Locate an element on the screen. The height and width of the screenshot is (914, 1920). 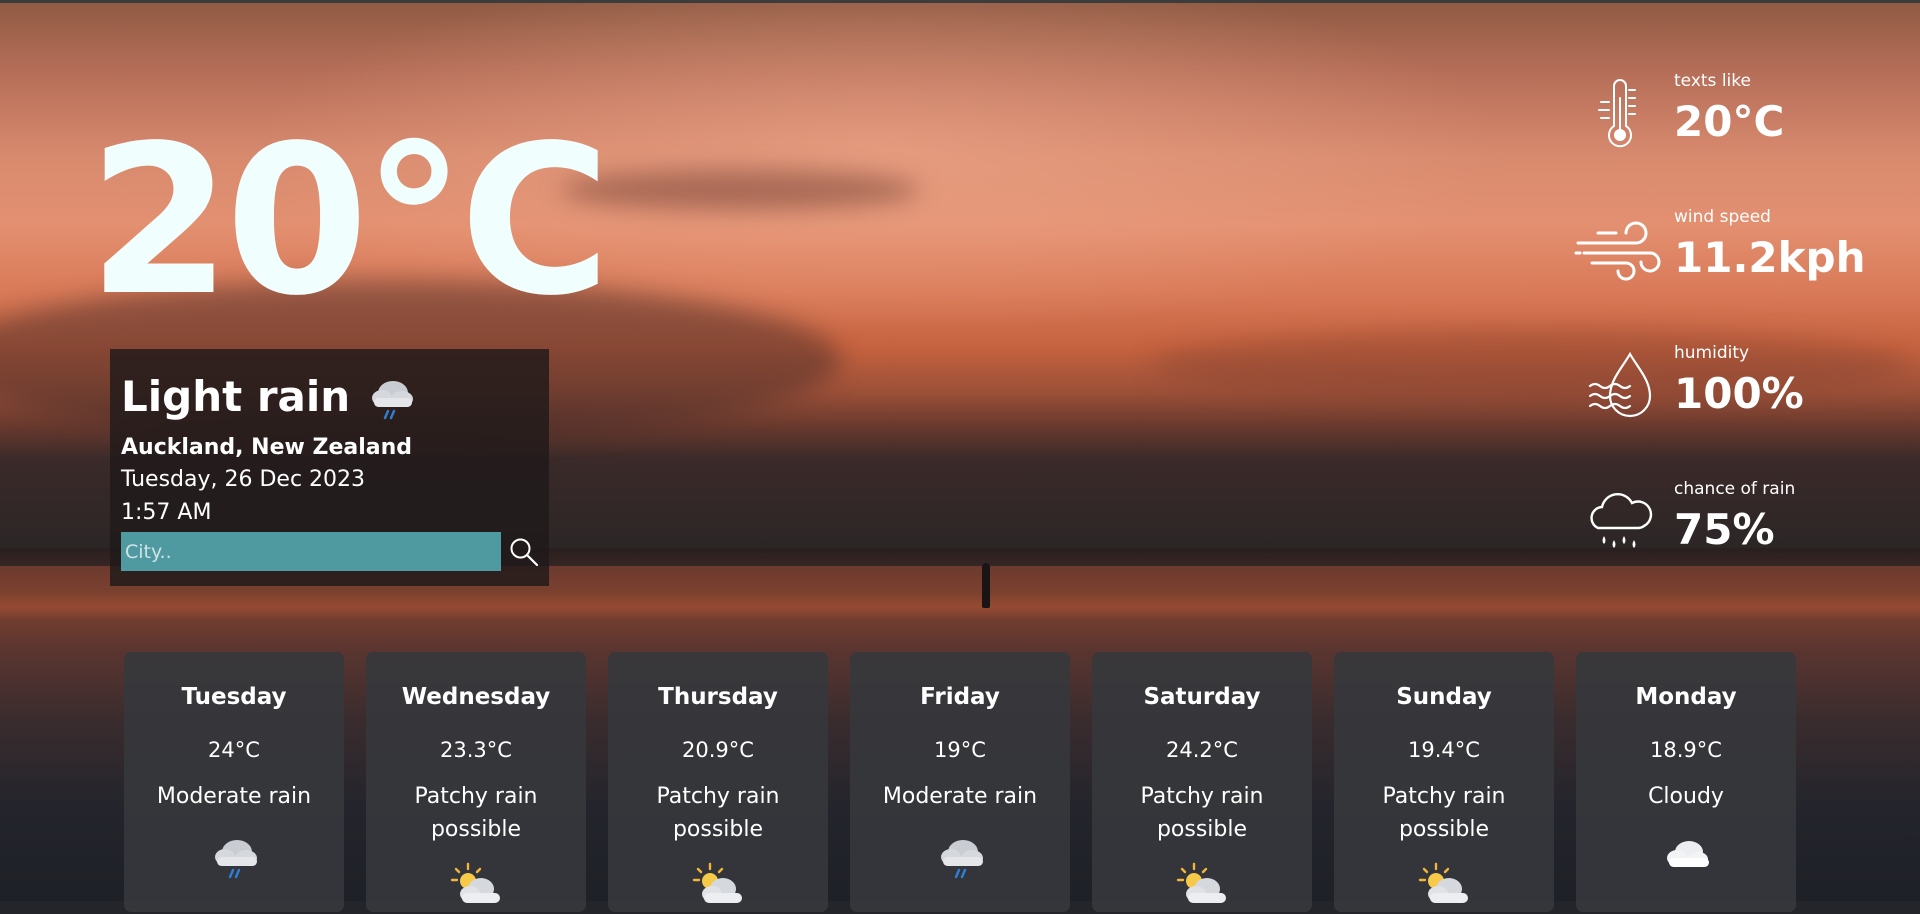
stat-chance-of-rain: chance of rain 75% is located at coordinates (1742, 526).